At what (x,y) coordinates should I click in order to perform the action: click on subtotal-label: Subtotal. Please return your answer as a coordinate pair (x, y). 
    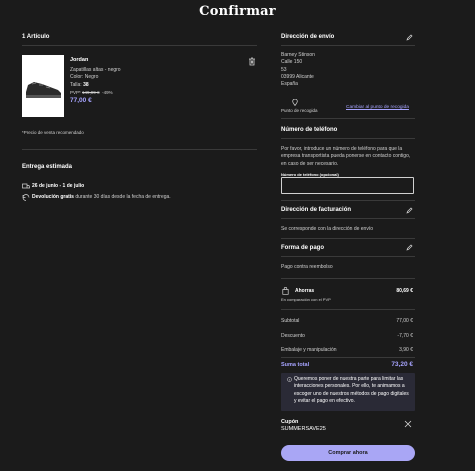
    Looking at the image, I should click on (290, 321).